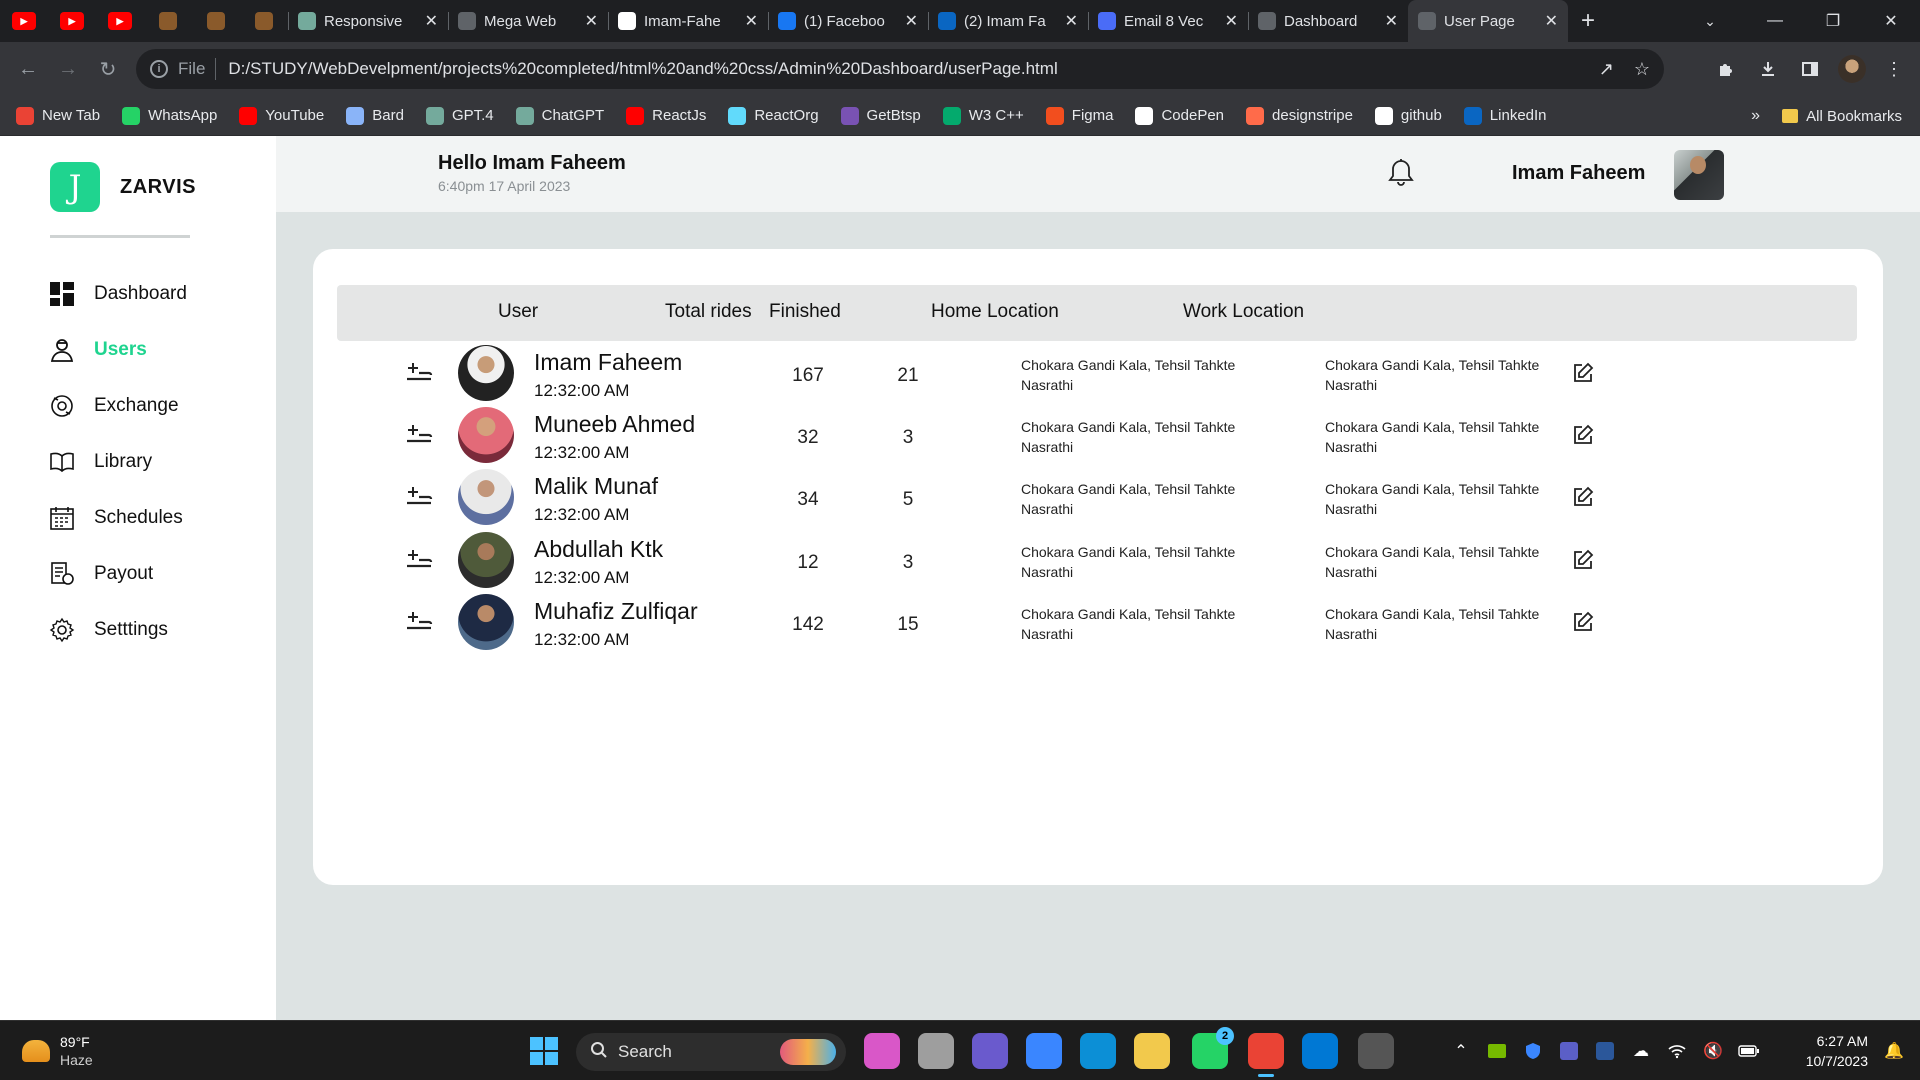 This screenshot has height=1080, width=1920. Describe the element at coordinates (1894, 1051) in the screenshot. I see `notifications-bell-icon: 🔔` at that location.